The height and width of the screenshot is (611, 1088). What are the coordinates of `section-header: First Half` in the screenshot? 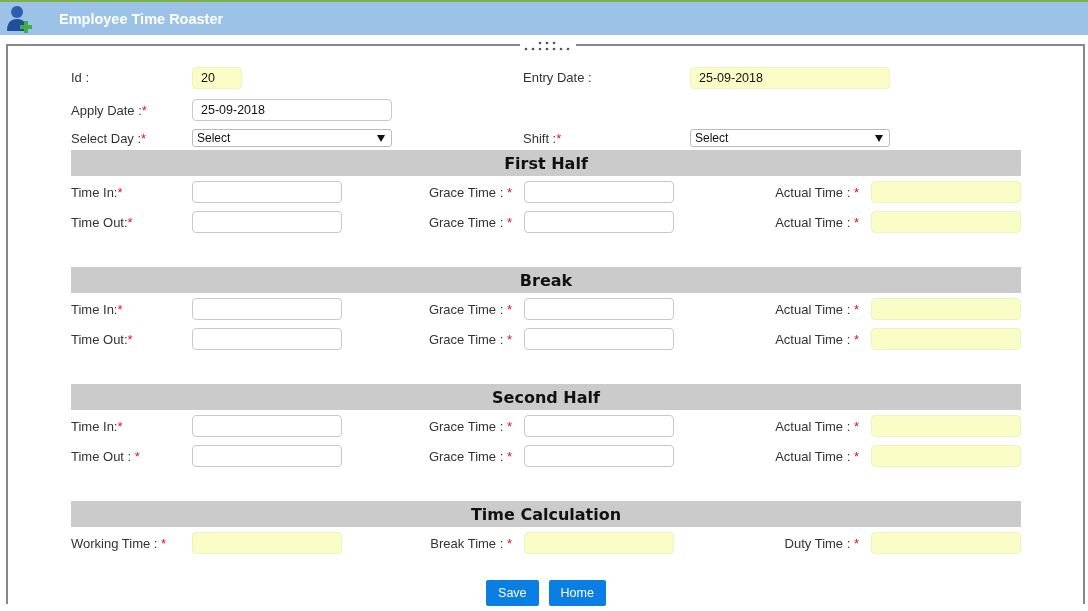 It's located at (546, 163).